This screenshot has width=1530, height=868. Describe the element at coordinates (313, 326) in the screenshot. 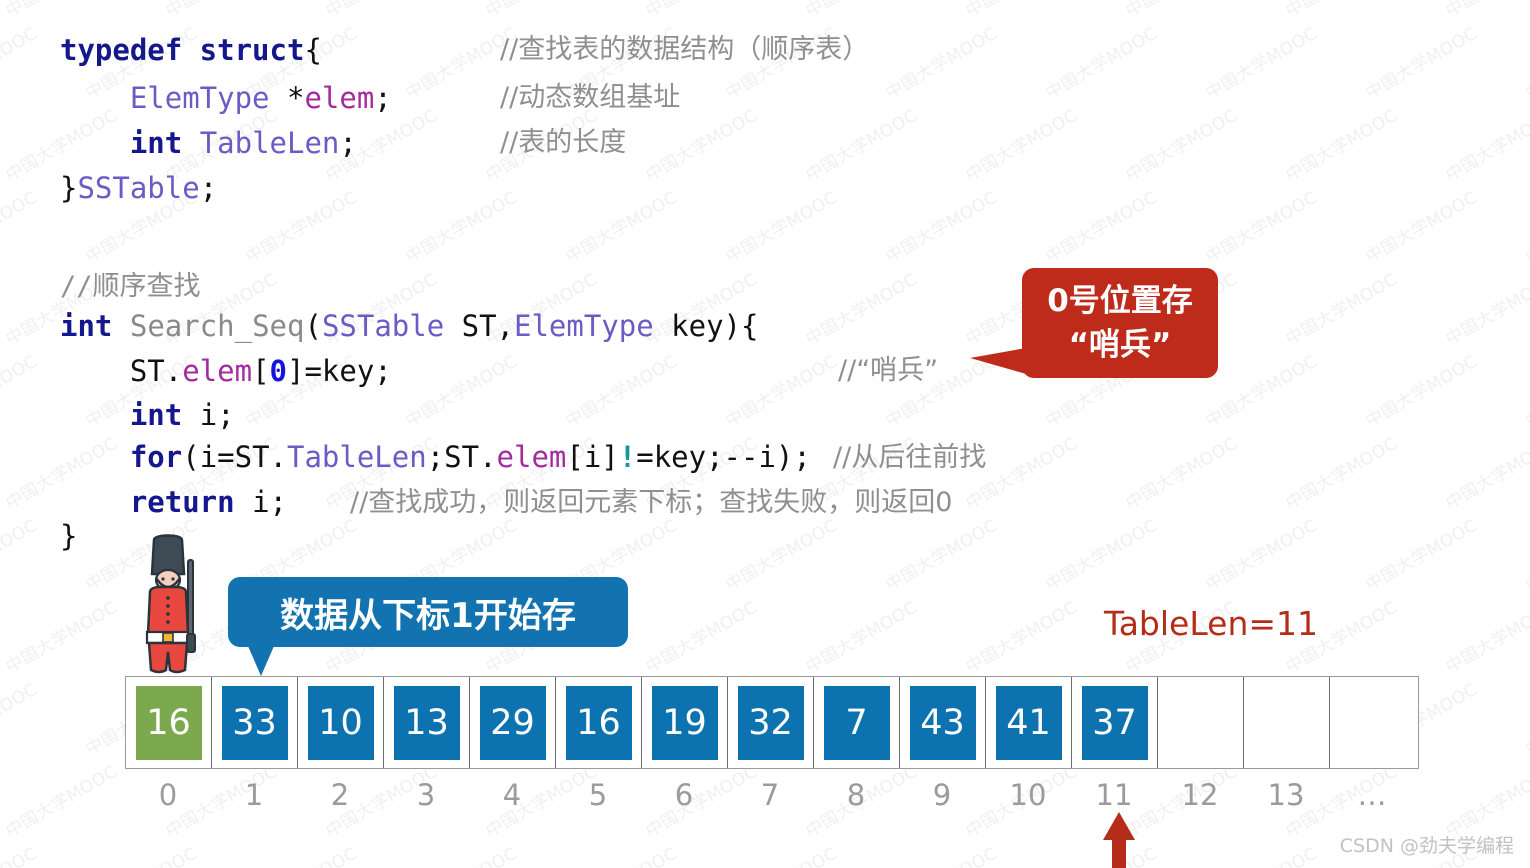

I see `code-token-pl: (` at that location.